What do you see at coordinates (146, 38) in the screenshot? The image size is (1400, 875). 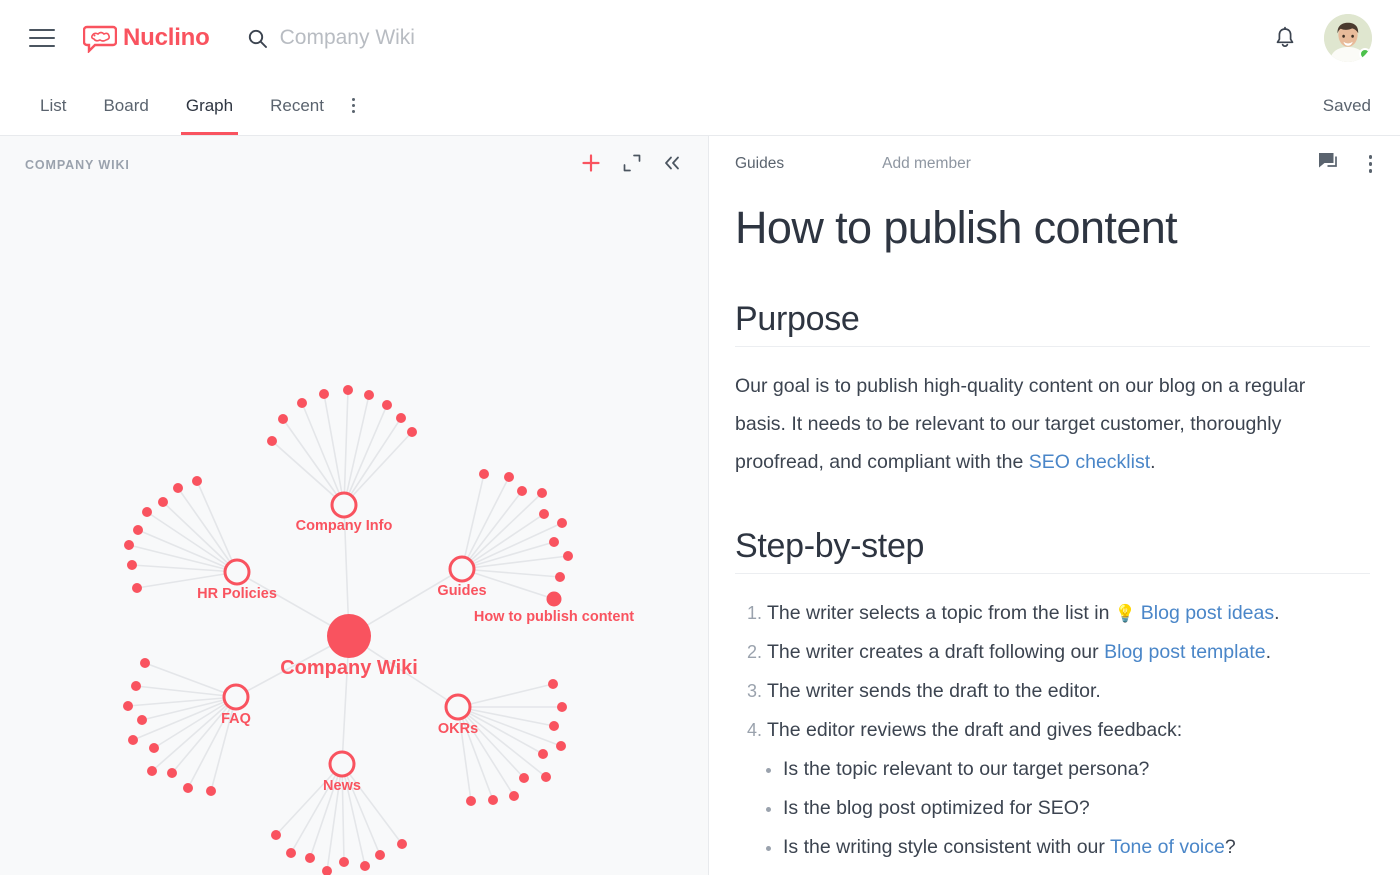 I see `nuclino-logo: Nuclino` at bounding box center [146, 38].